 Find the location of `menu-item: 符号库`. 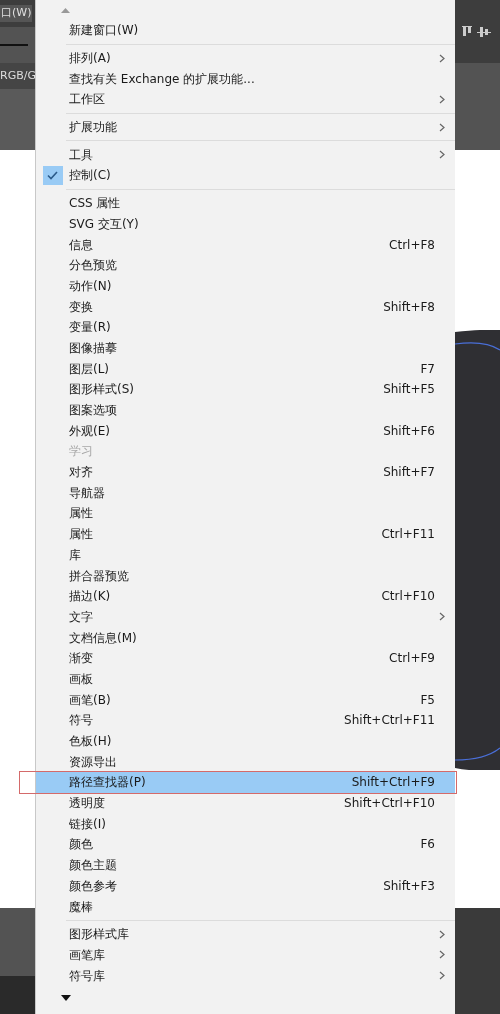

menu-item: 符号库 is located at coordinates (245, 975).